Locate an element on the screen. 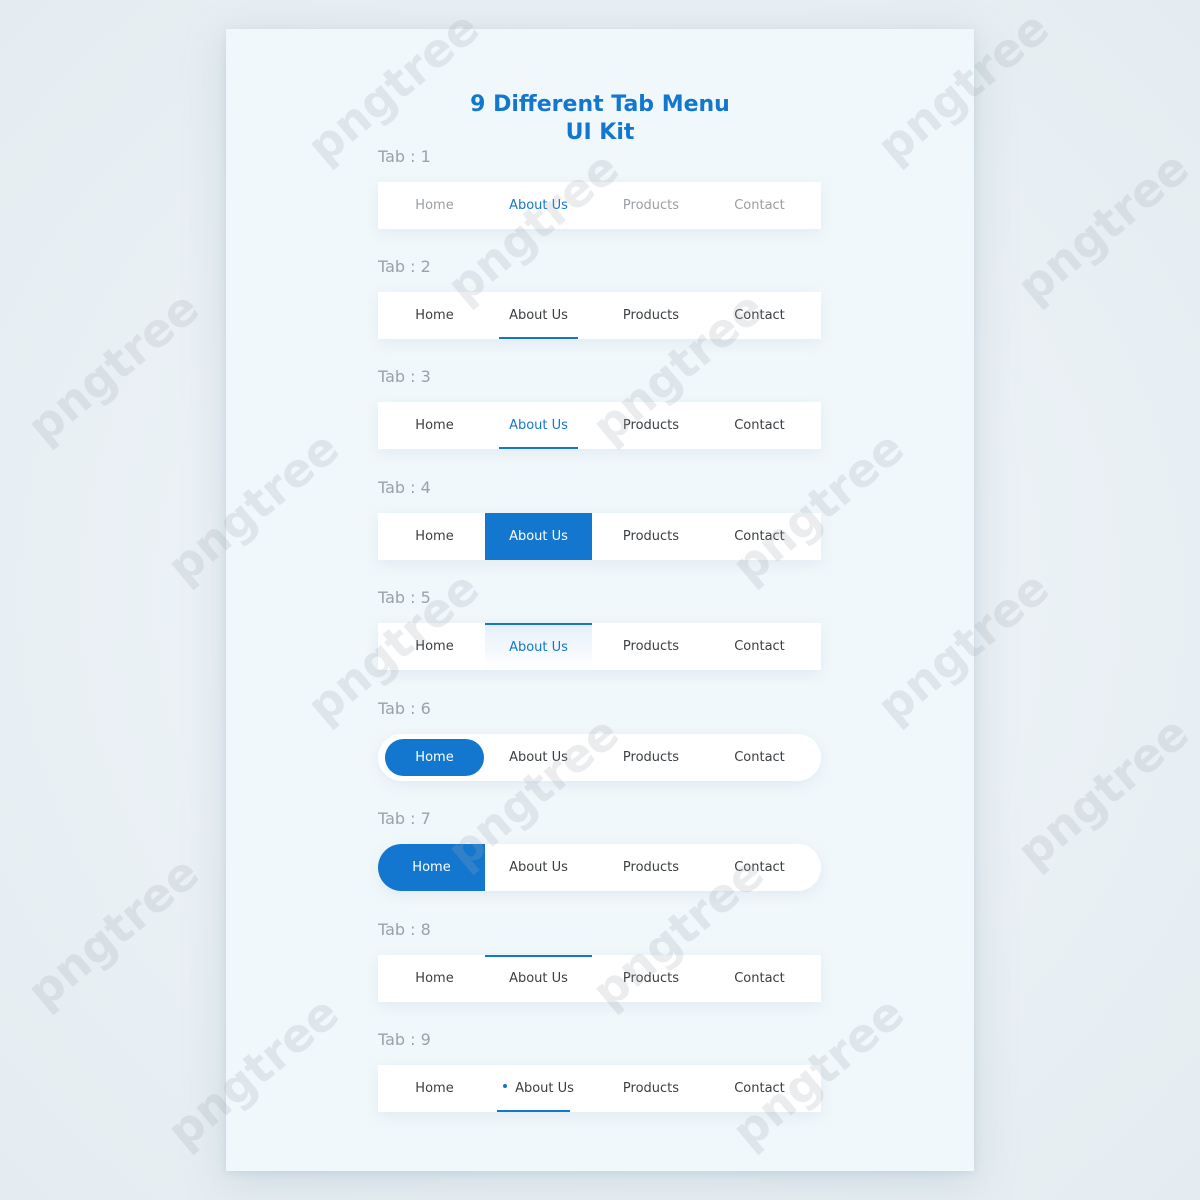 This screenshot has height=1200, width=1200. tab-9-products: Products is located at coordinates (651, 1088).